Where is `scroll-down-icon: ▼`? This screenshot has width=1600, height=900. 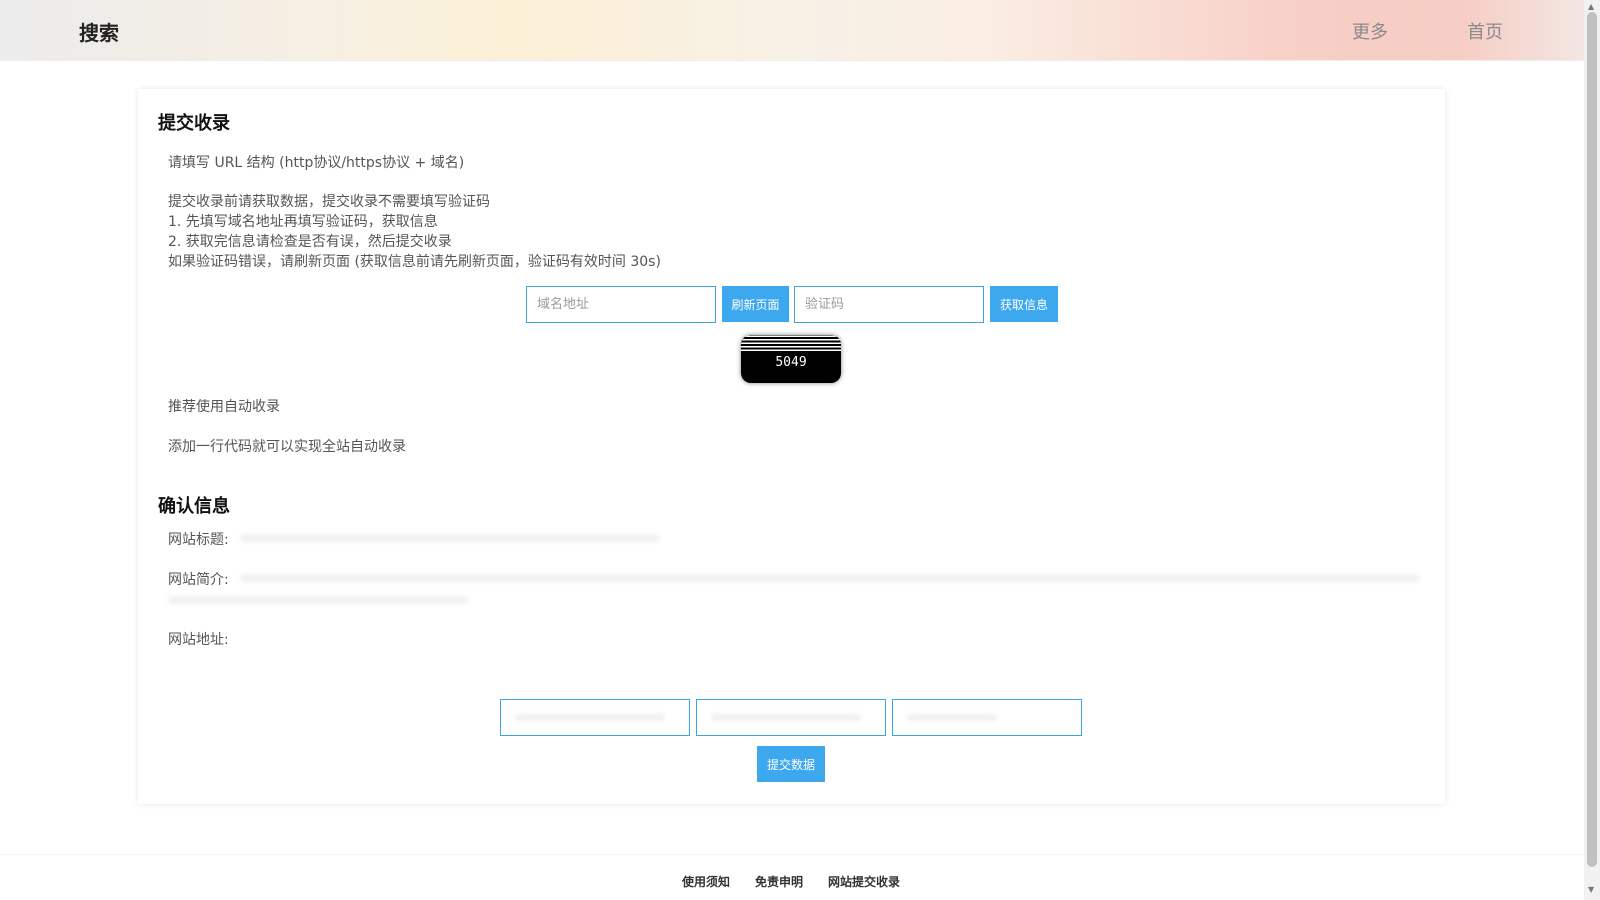 scroll-down-icon: ▼ is located at coordinates (1591, 890).